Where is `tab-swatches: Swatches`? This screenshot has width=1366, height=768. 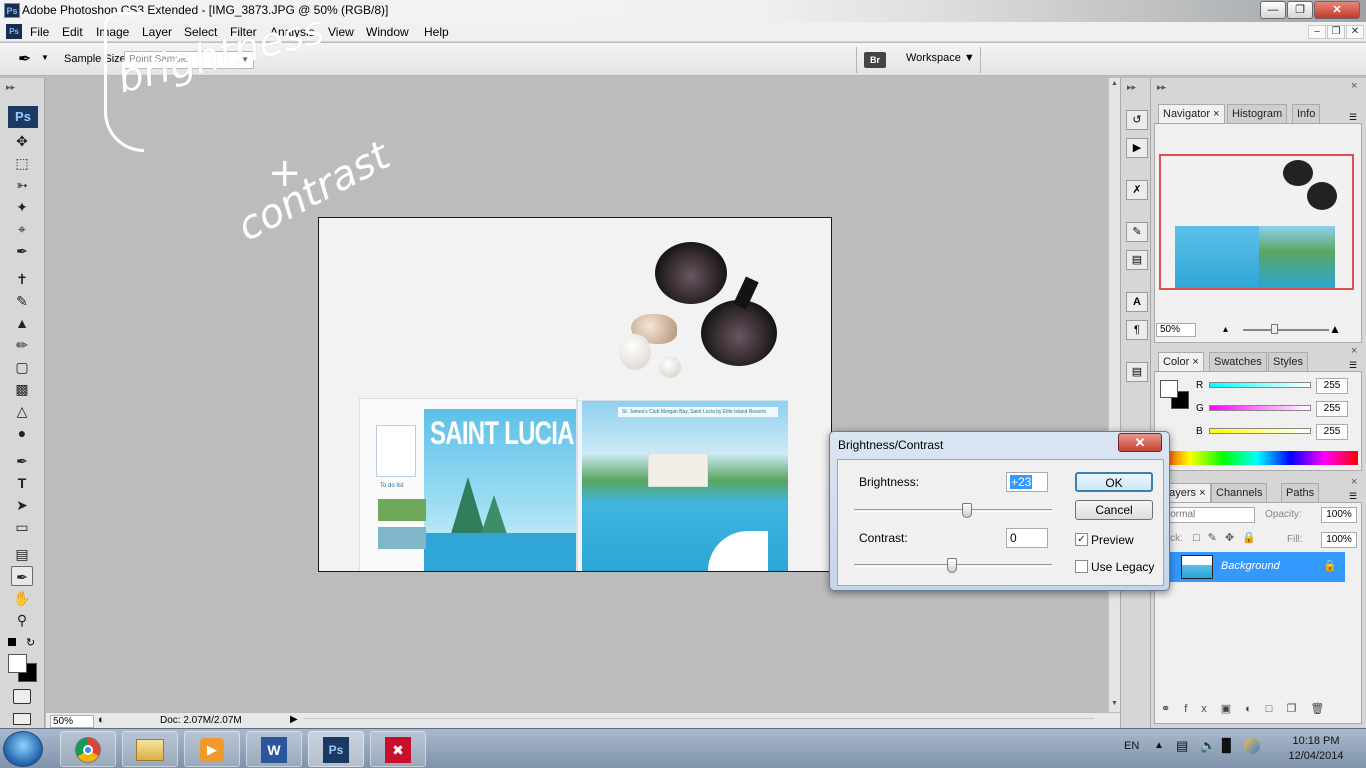 tab-swatches: Swatches is located at coordinates (1238, 361).